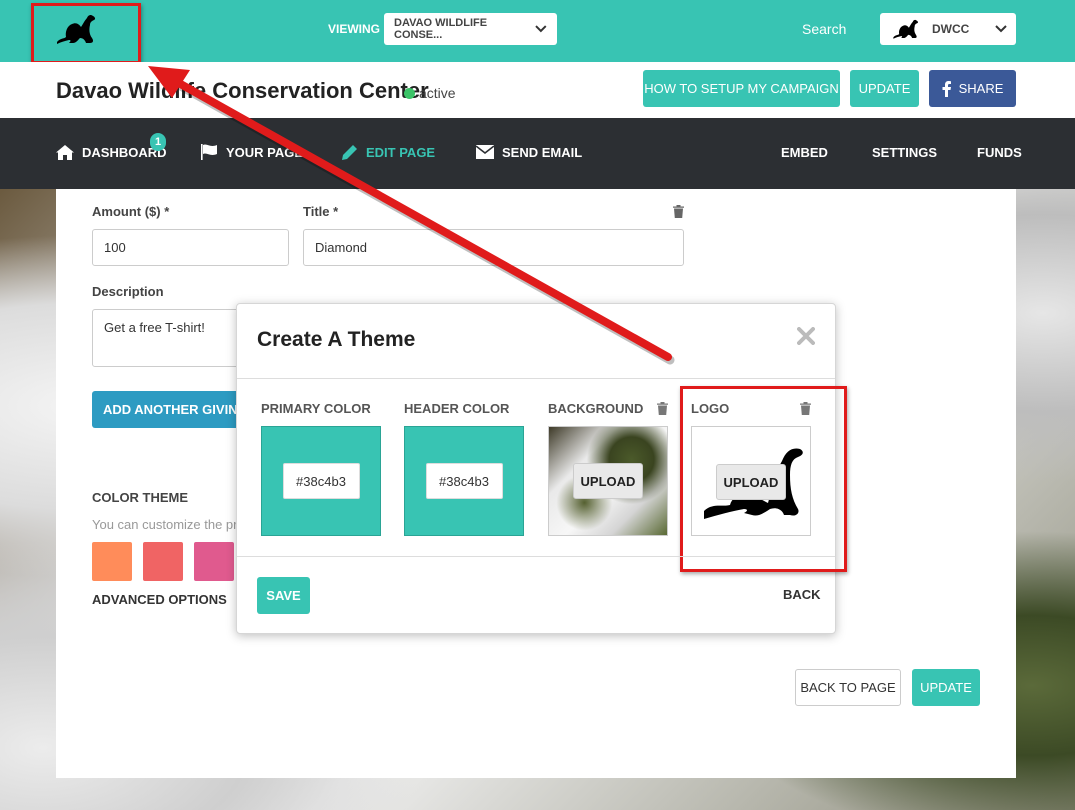  I want to click on nav-embed: EMBED, so click(804, 152).